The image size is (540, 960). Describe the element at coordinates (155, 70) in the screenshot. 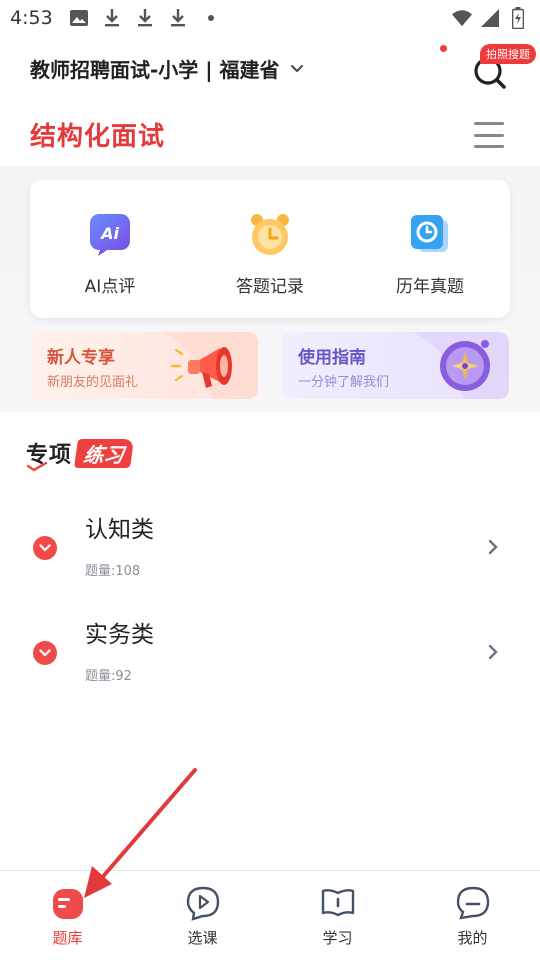

I see `exam-title: 教师招聘面试-小学 | 福建省` at that location.